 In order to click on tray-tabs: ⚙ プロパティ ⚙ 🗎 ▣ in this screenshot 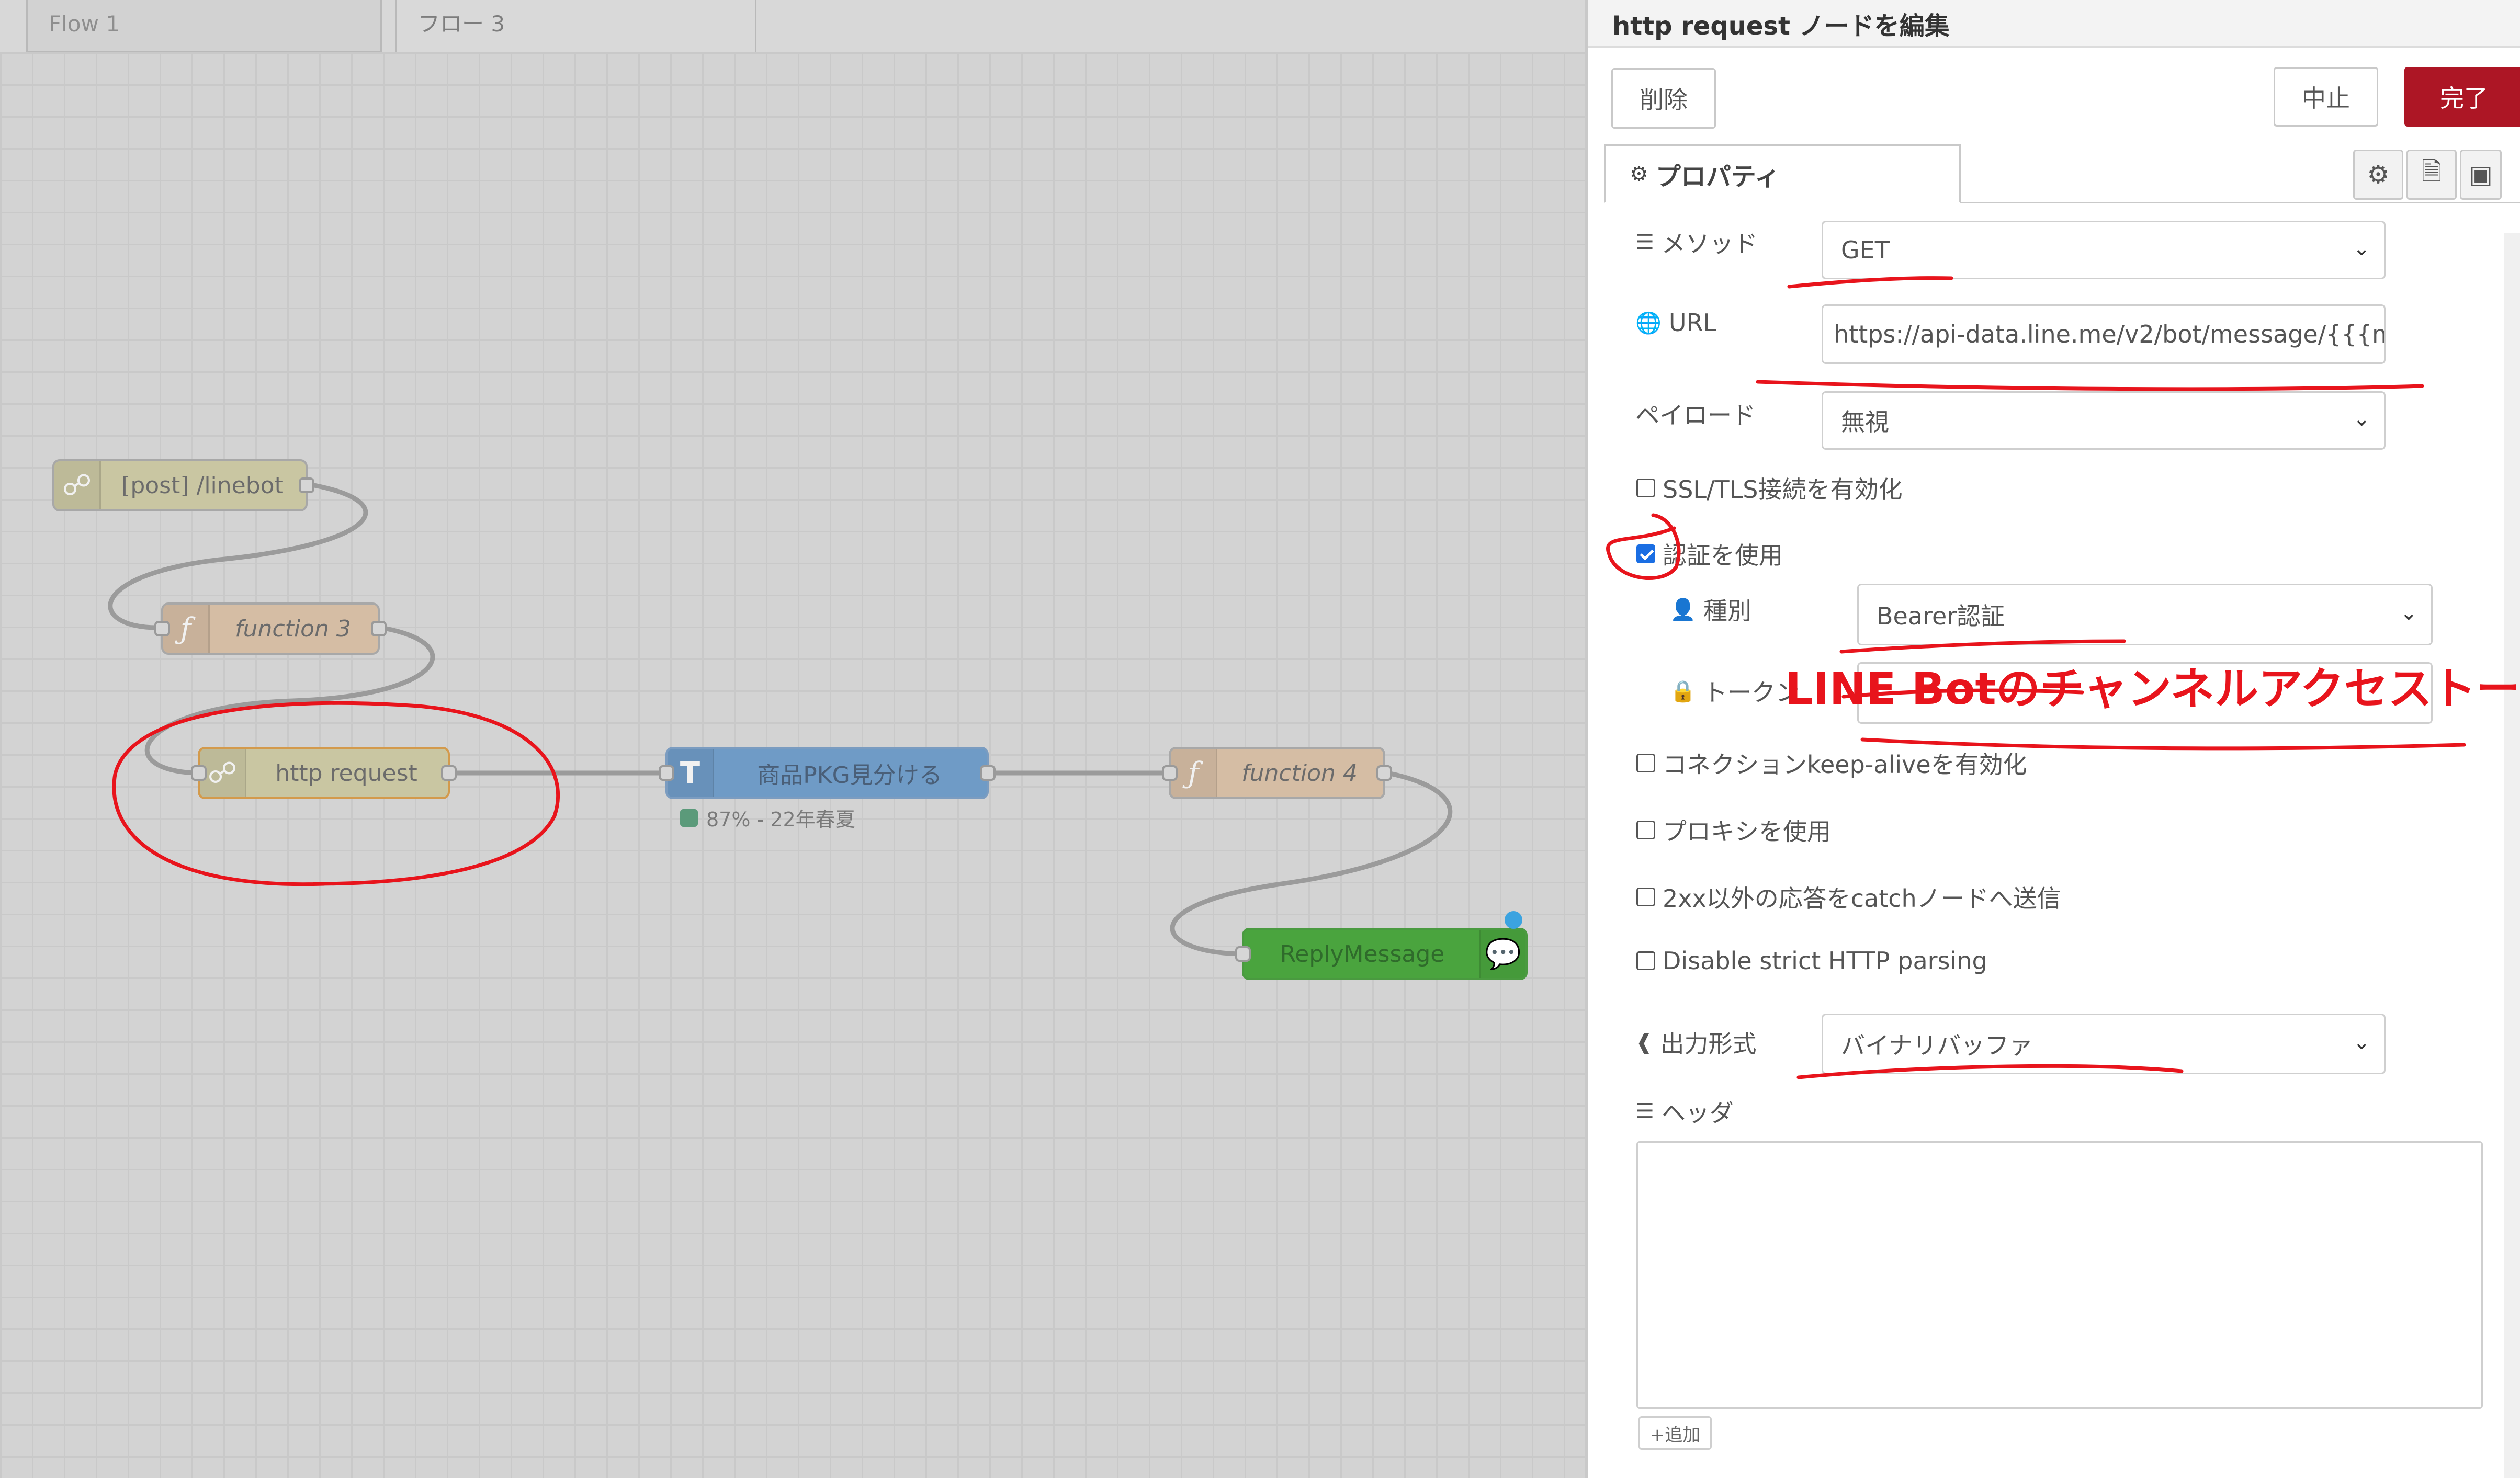, I will do `click(2062, 173)`.